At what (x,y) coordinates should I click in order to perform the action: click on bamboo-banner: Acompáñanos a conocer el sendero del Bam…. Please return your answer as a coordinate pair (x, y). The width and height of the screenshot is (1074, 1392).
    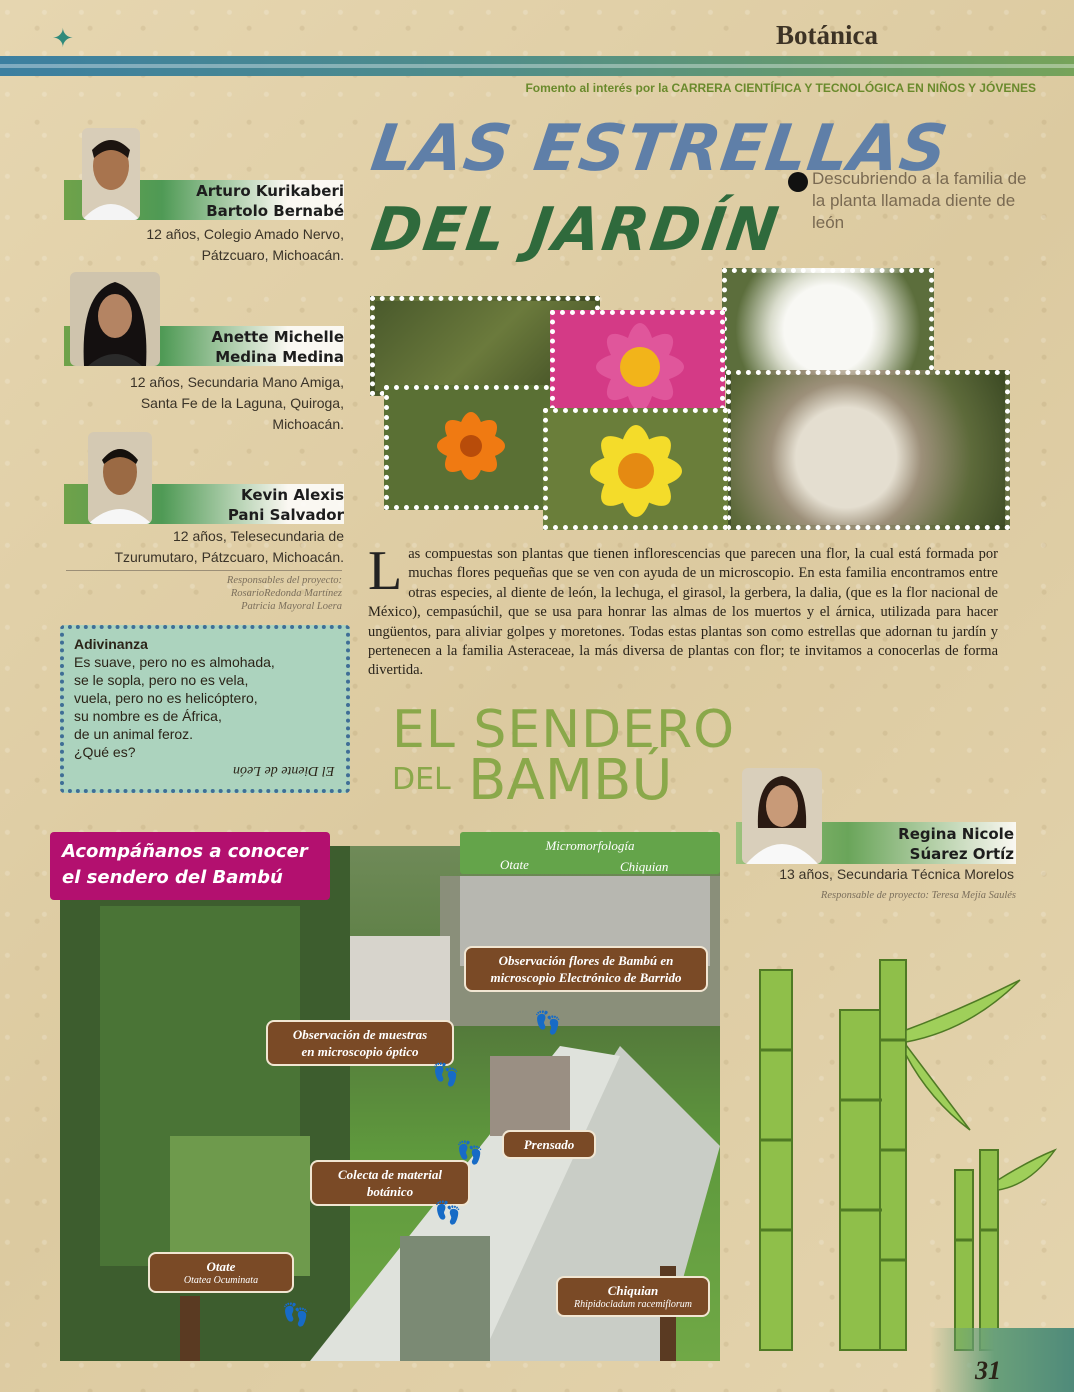
    Looking at the image, I should click on (190, 866).